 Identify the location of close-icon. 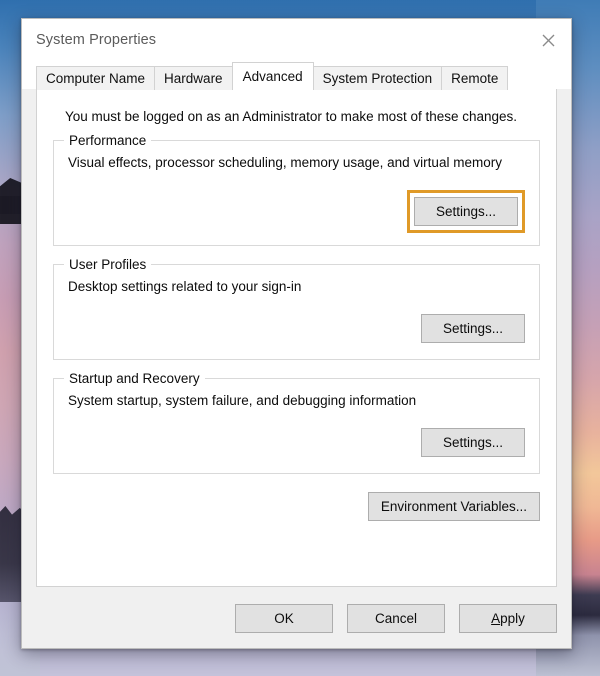
(548, 40).